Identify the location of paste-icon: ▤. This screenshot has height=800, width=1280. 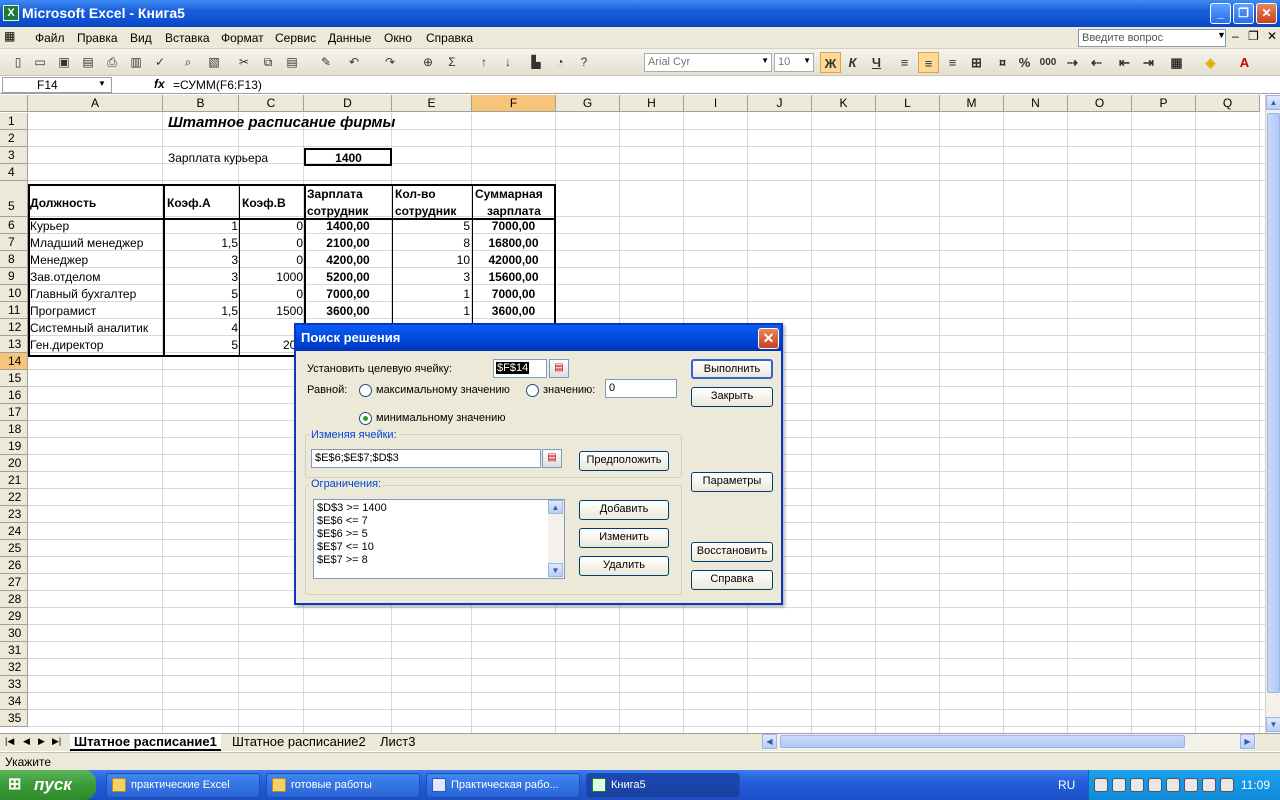
(292, 62).